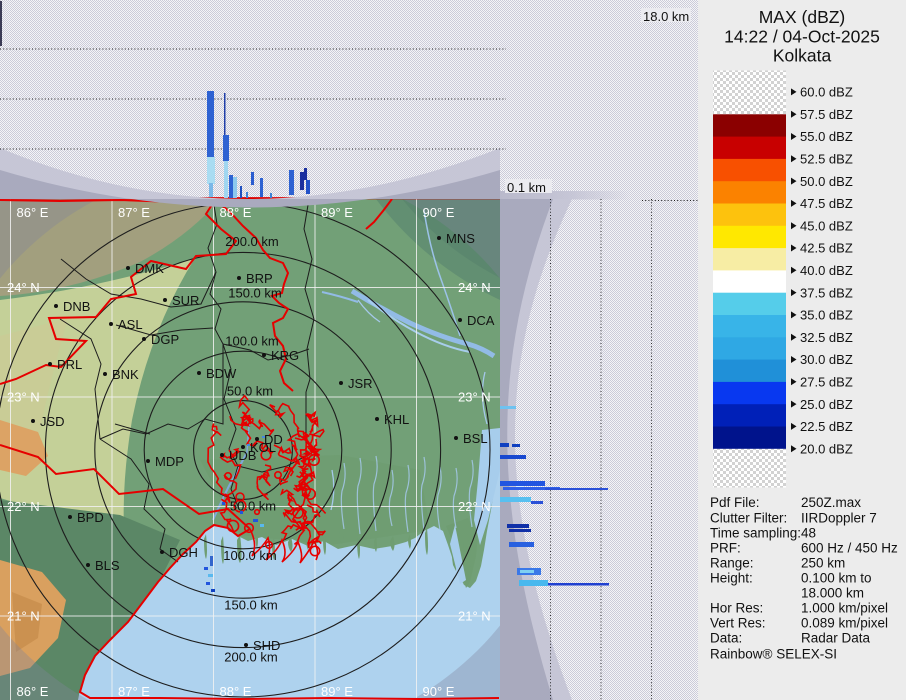 The height and width of the screenshot is (700, 906). What do you see at coordinates (826, 159) in the screenshot?
I see `svg-text: 52.5 dBZ` at bounding box center [826, 159].